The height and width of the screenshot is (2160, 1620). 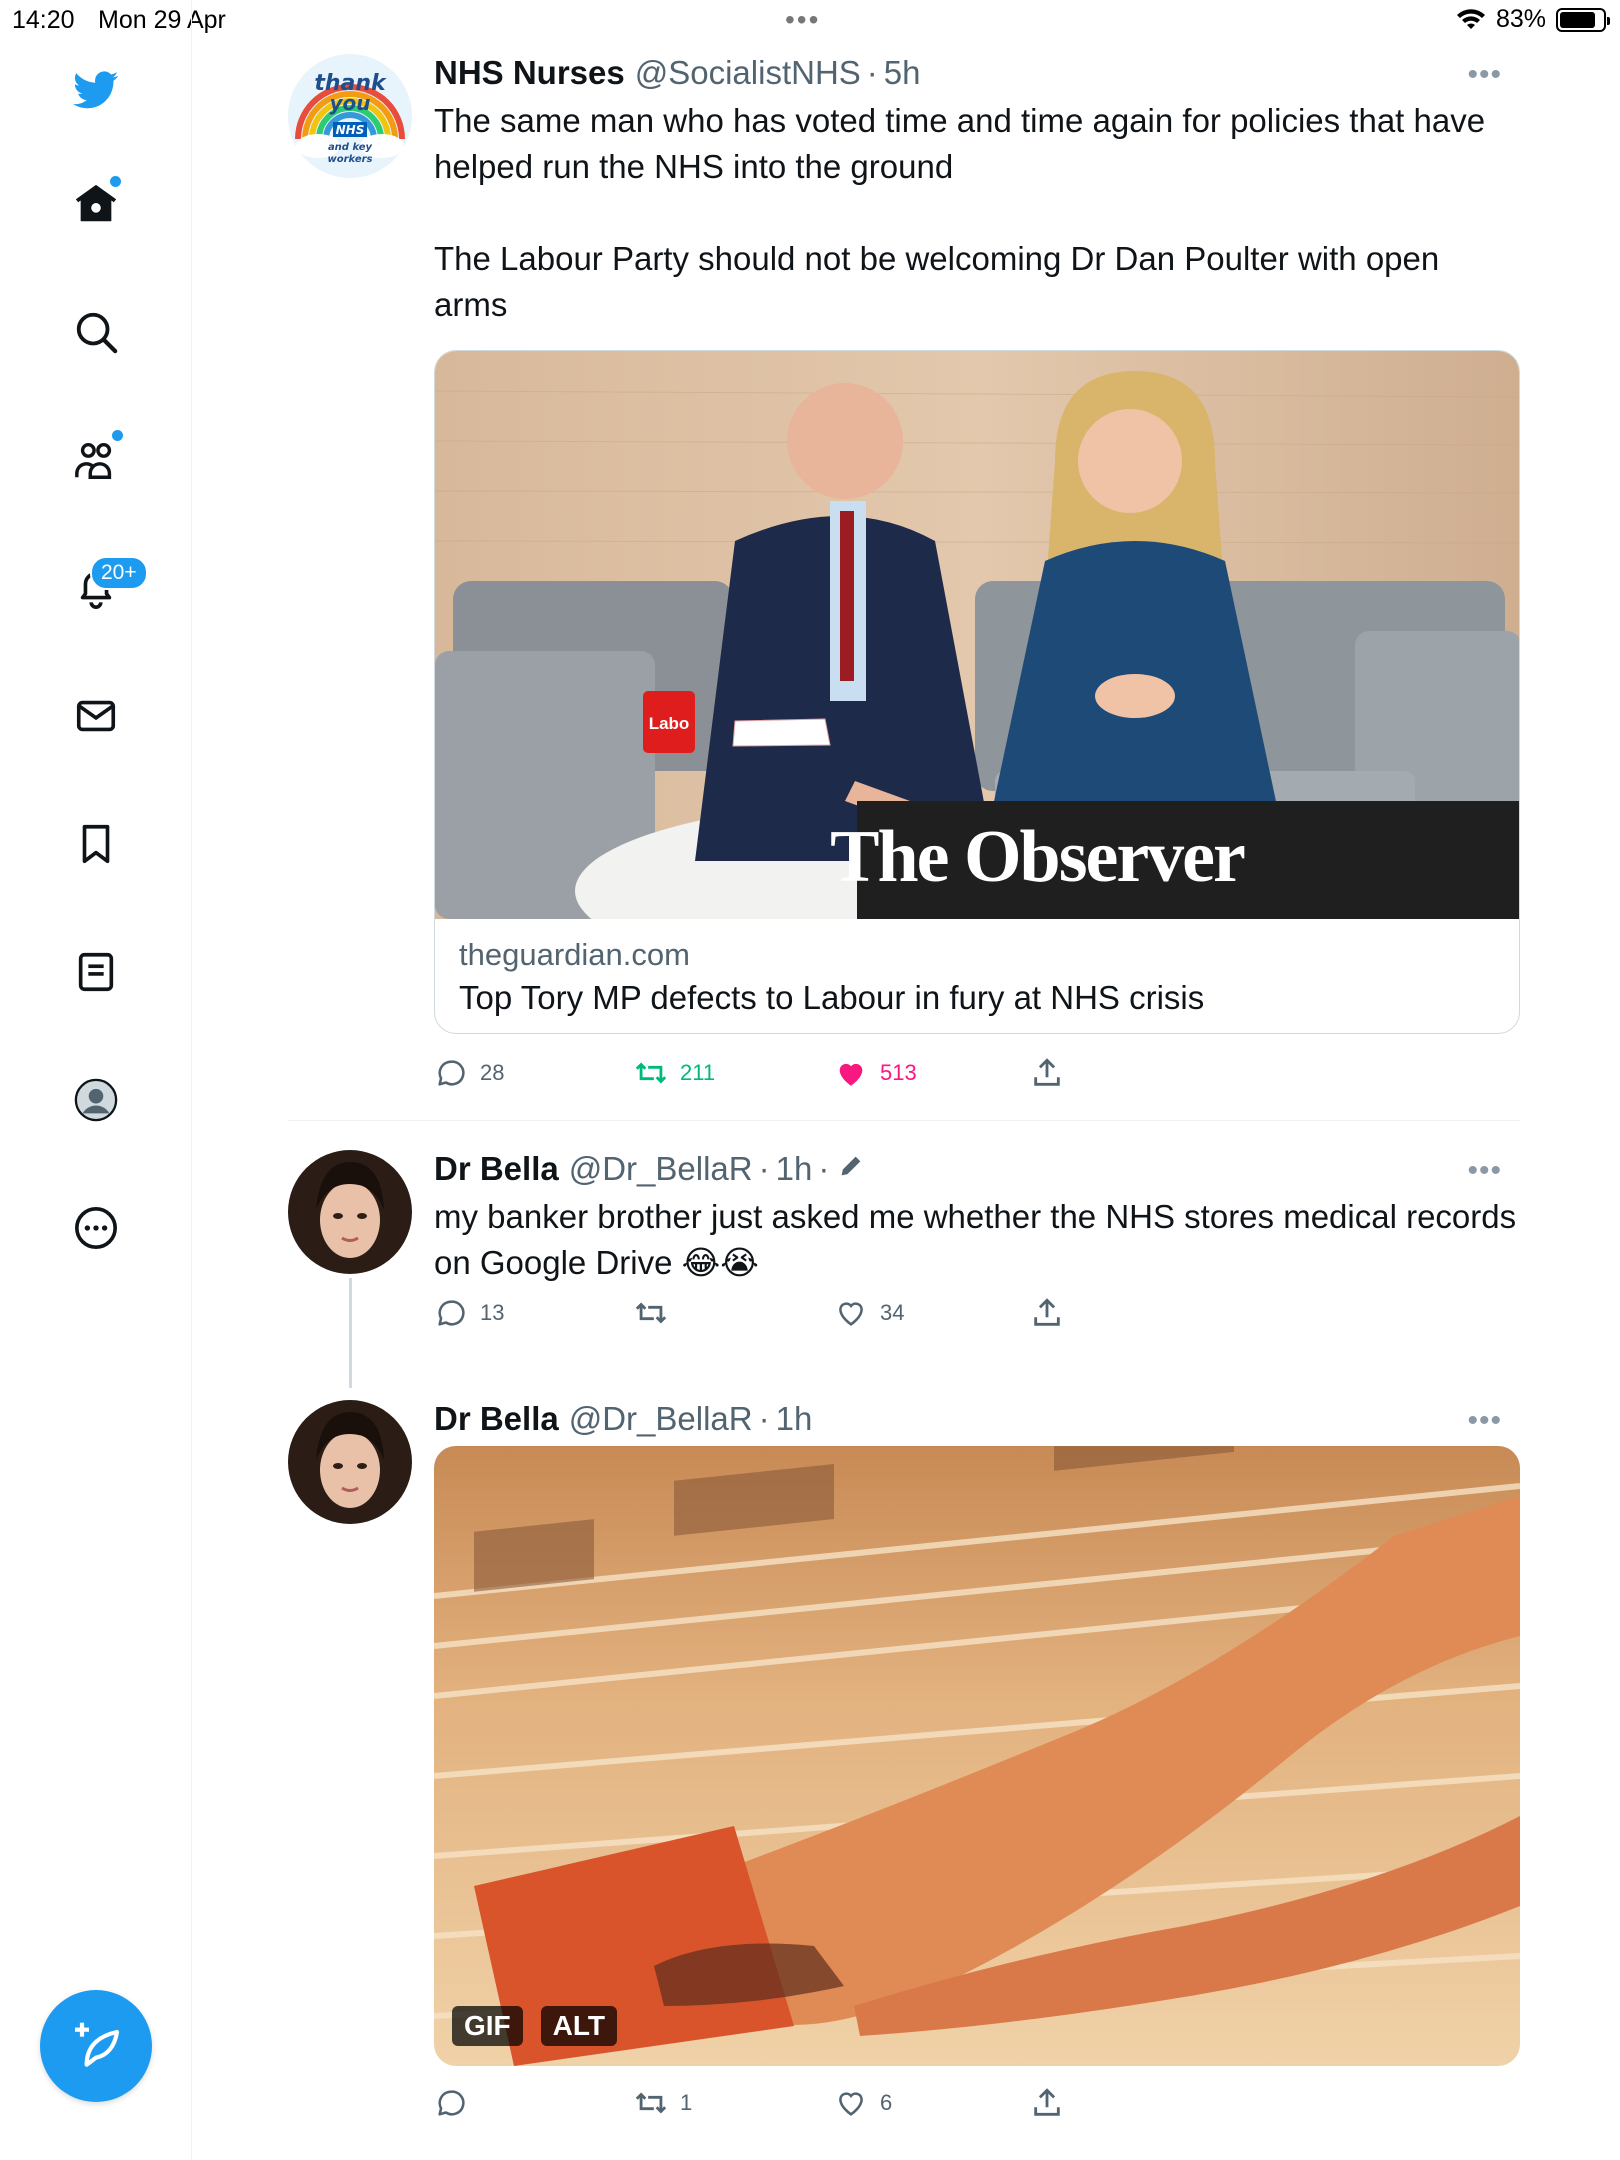 What do you see at coordinates (529, 73) in the screenshot?
I see `author-name: NHS Nurses` at bounding box center [529, 73].